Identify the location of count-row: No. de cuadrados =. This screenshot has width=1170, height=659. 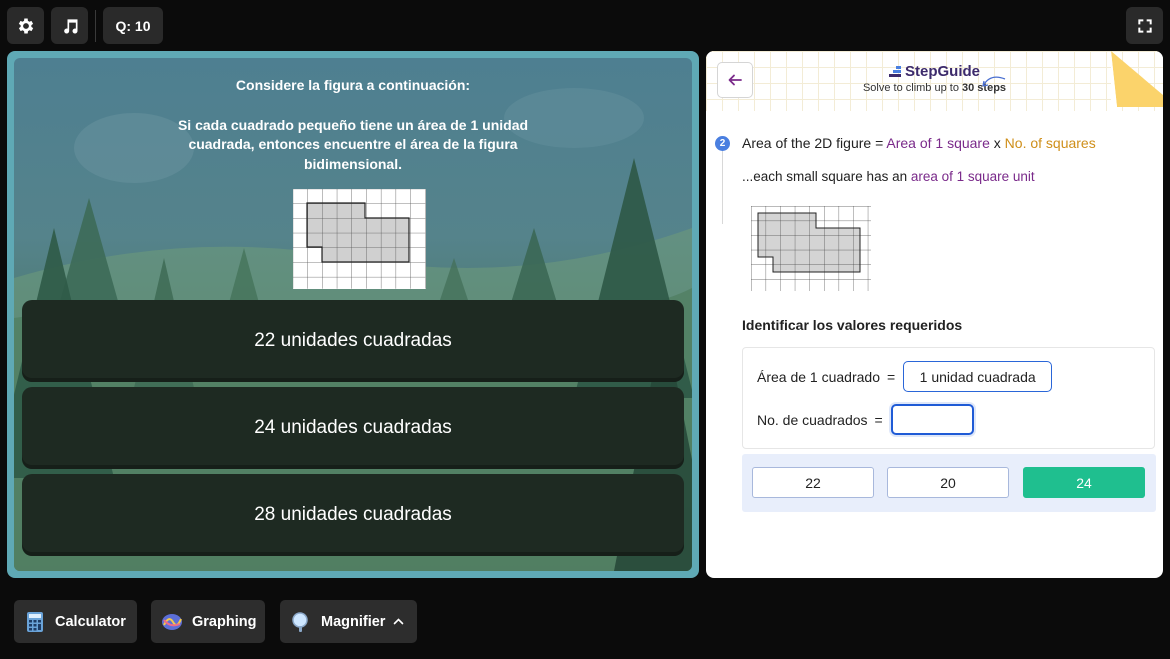
(865, 419).